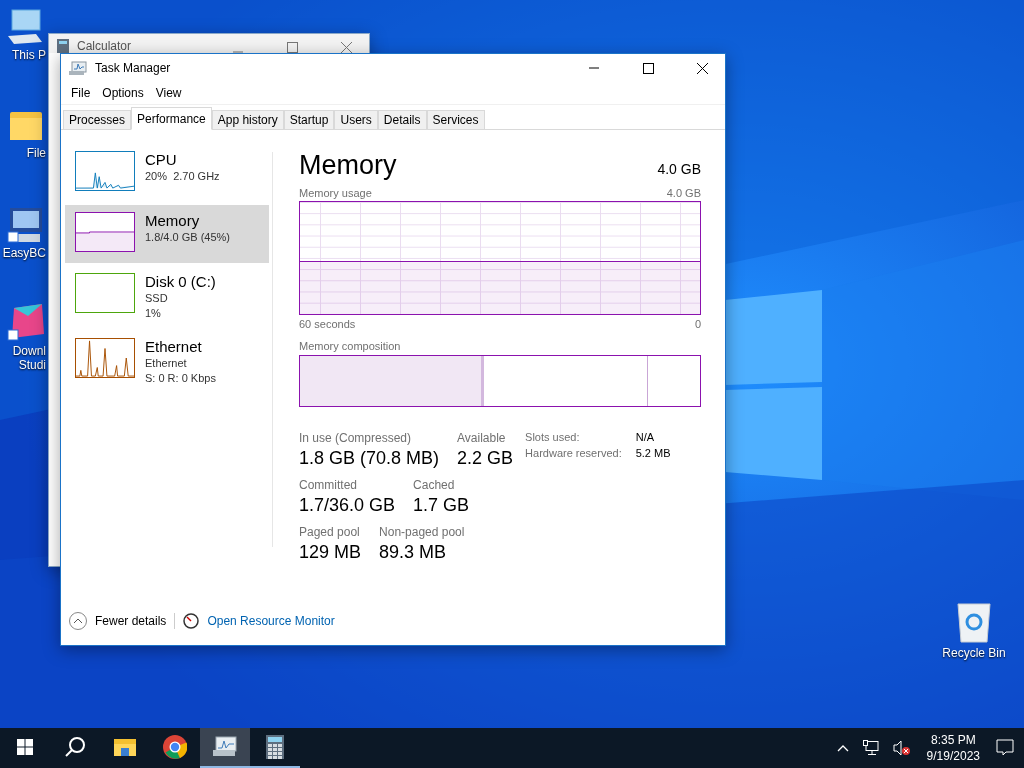 This screenshot has height=768, width=1024. I want to click on resource-monitor-link: Open Resource Monitor, so click(271, 621).